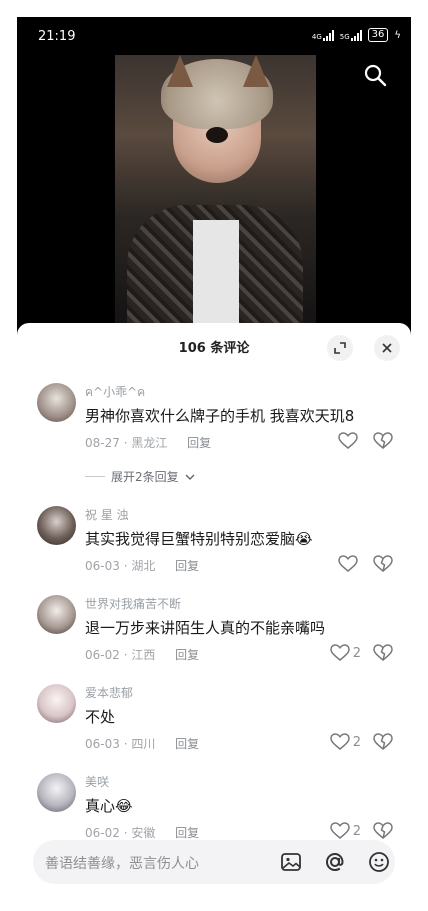 The image size is (428, 911). I want to click on comment-date: 08-27, so click(102, 443).